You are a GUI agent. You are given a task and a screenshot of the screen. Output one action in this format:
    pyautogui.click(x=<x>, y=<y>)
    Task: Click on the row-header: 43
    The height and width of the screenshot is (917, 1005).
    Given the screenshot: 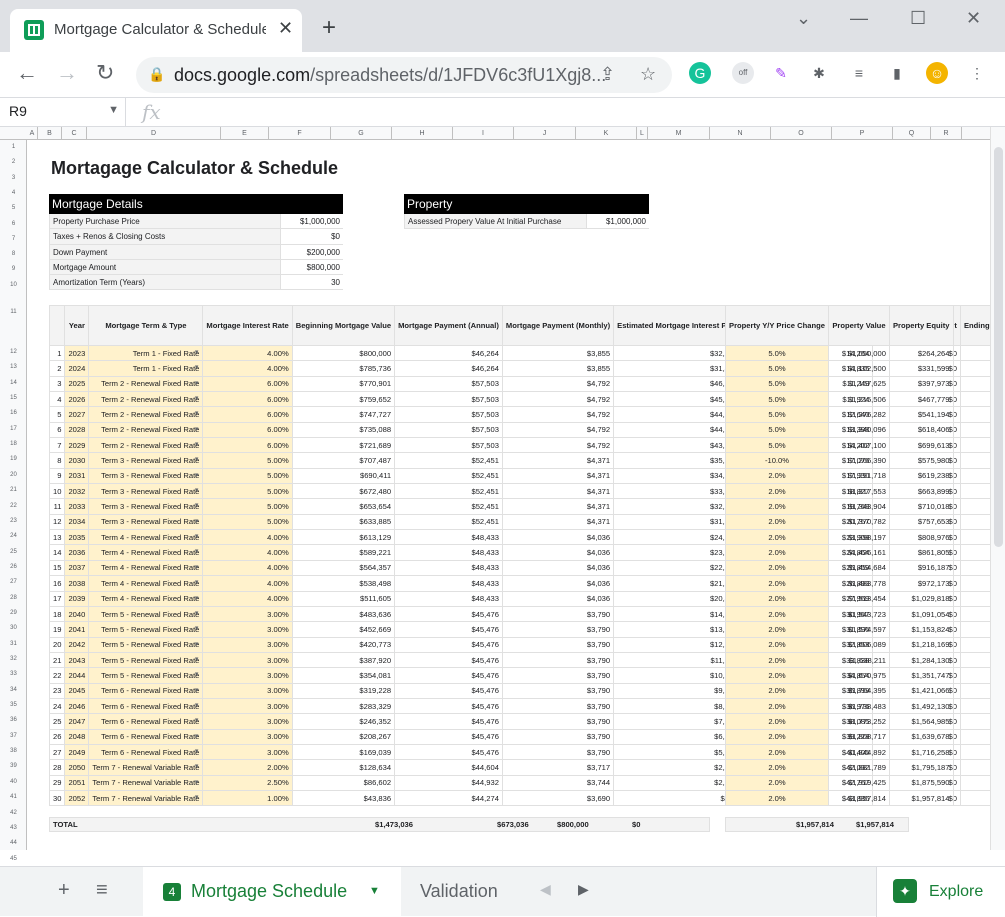 What is the action you would take?
    pyautogui.click(x=13, y=828)
    